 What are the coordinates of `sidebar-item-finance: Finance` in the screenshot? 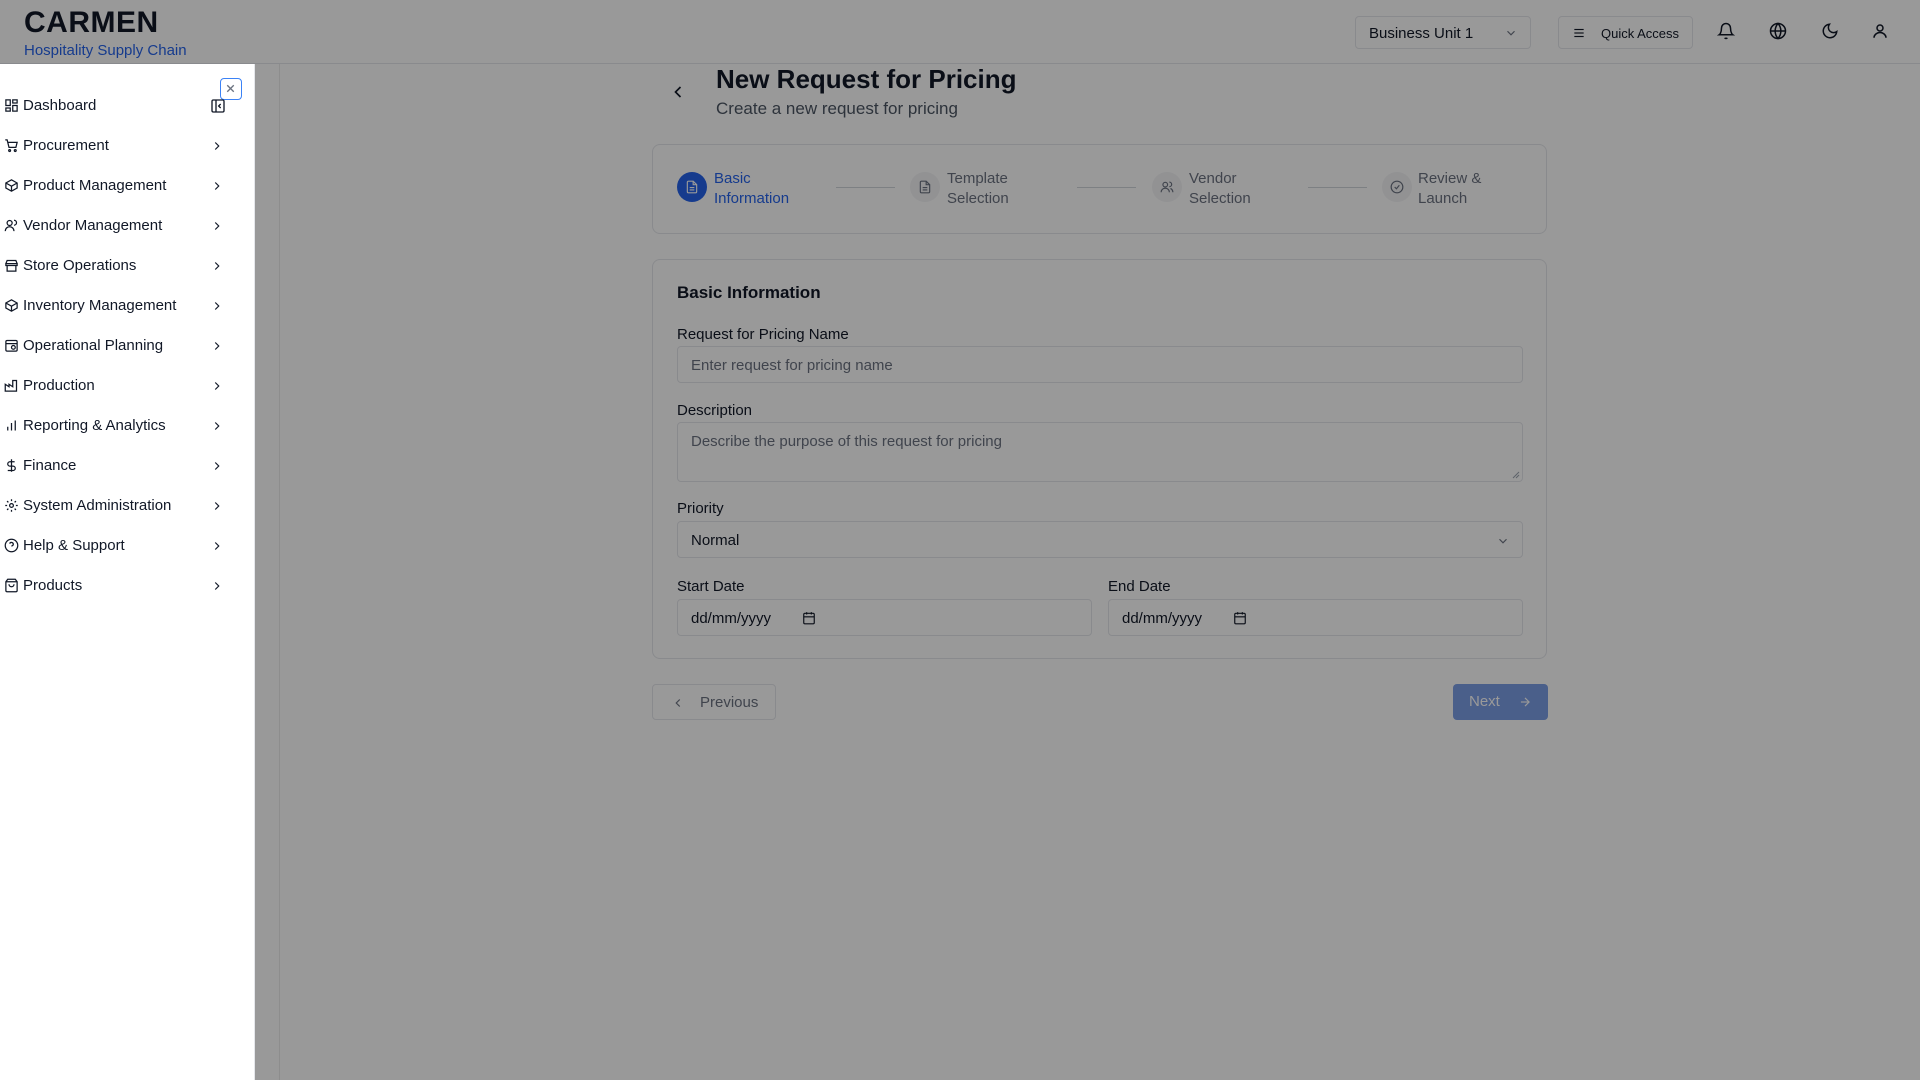 It's located at (115, 466).